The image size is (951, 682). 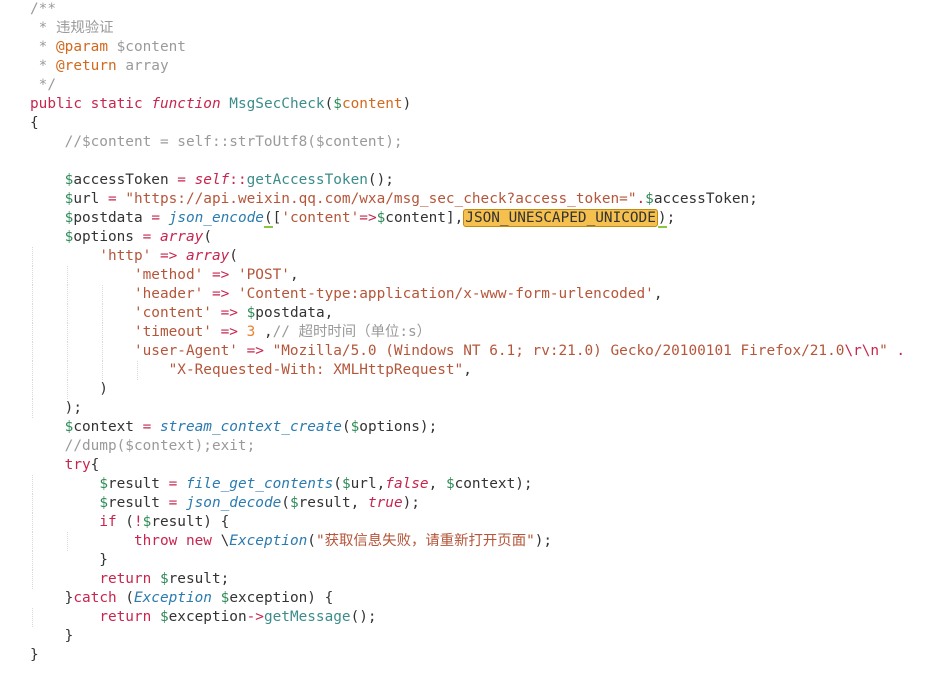 What do you see at coordinates (259, 484) in the screenshot?
I see `builtin-function: file_get_contents` at bounding box center [259, 484].